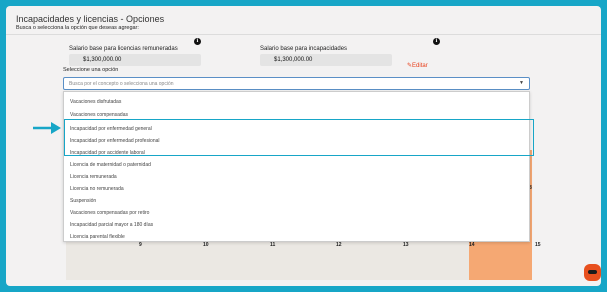  What do you see at coordinates (326, 60) in the screenshot?
I see `salary-incapacity-value: $1,300,000.00` at bounding box center [326, 60].